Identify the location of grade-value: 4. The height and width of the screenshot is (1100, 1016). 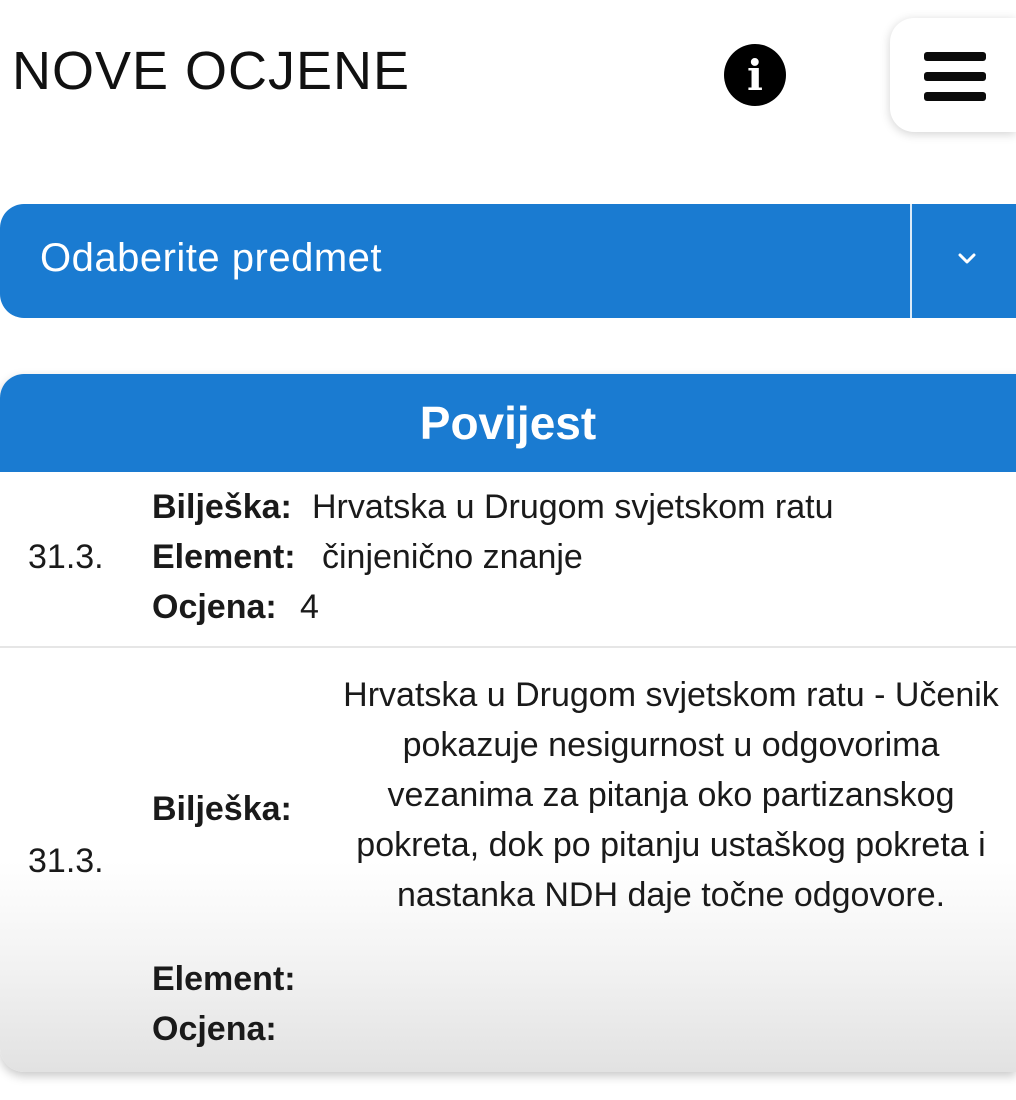
(309, 607).